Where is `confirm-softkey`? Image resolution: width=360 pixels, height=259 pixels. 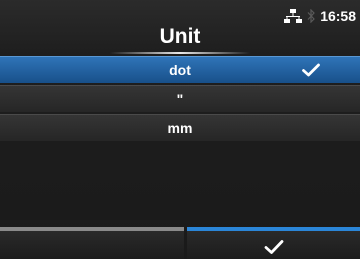
confirm-softkey is located at coordinates (273, 243).